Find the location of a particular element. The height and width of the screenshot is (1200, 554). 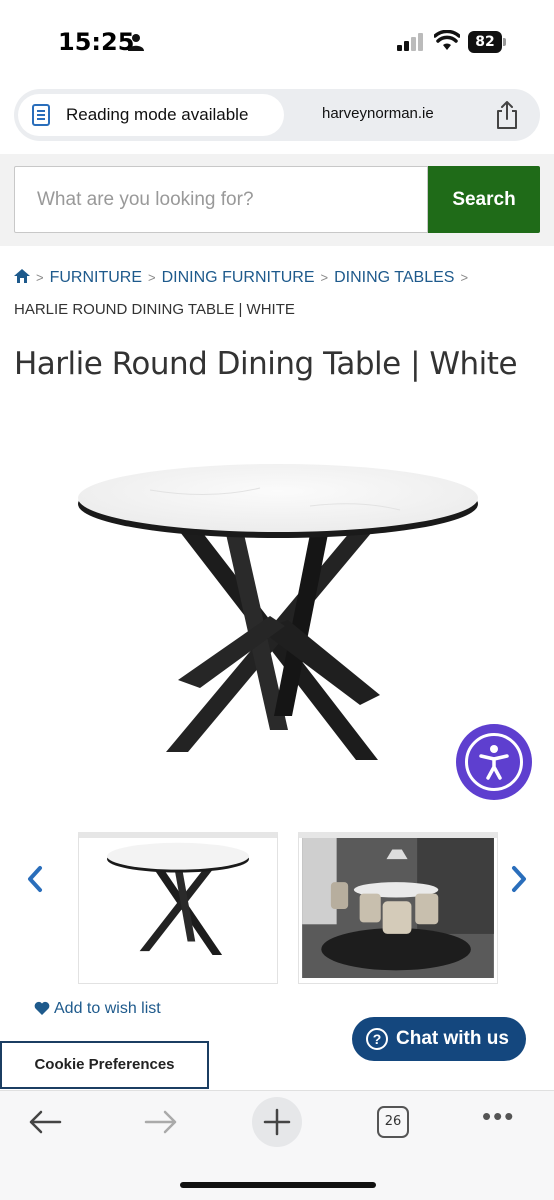

breadcrumb-current: HARLIE ROUND DINING TABLE | WHITE is located at coordinates (154, 309).